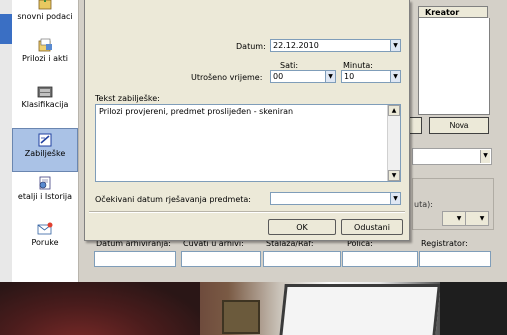 Image resolution: width=507 pixels, height=335 pixels. Describe the element at coordinates (296, 45) in the screenshot. I see `datum-value: 22.12.2010` at that location.